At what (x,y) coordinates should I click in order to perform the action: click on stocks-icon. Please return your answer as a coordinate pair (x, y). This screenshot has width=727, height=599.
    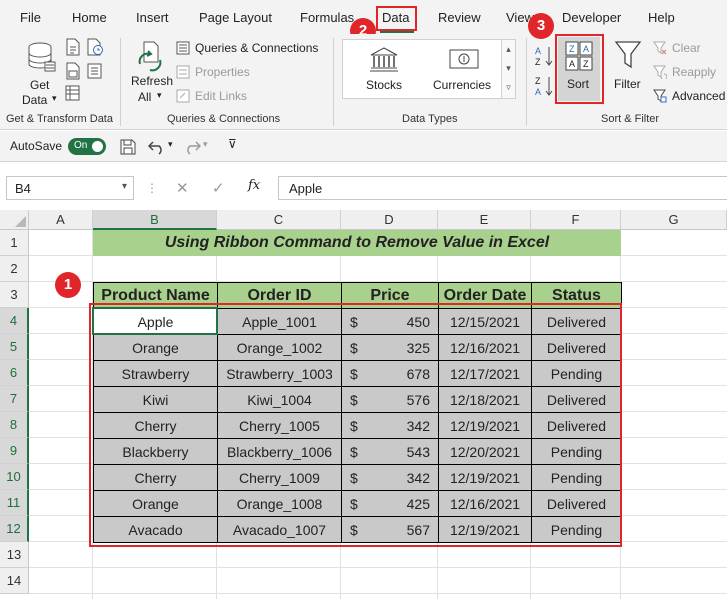
    Looking at the image, I should click on (384, 59).